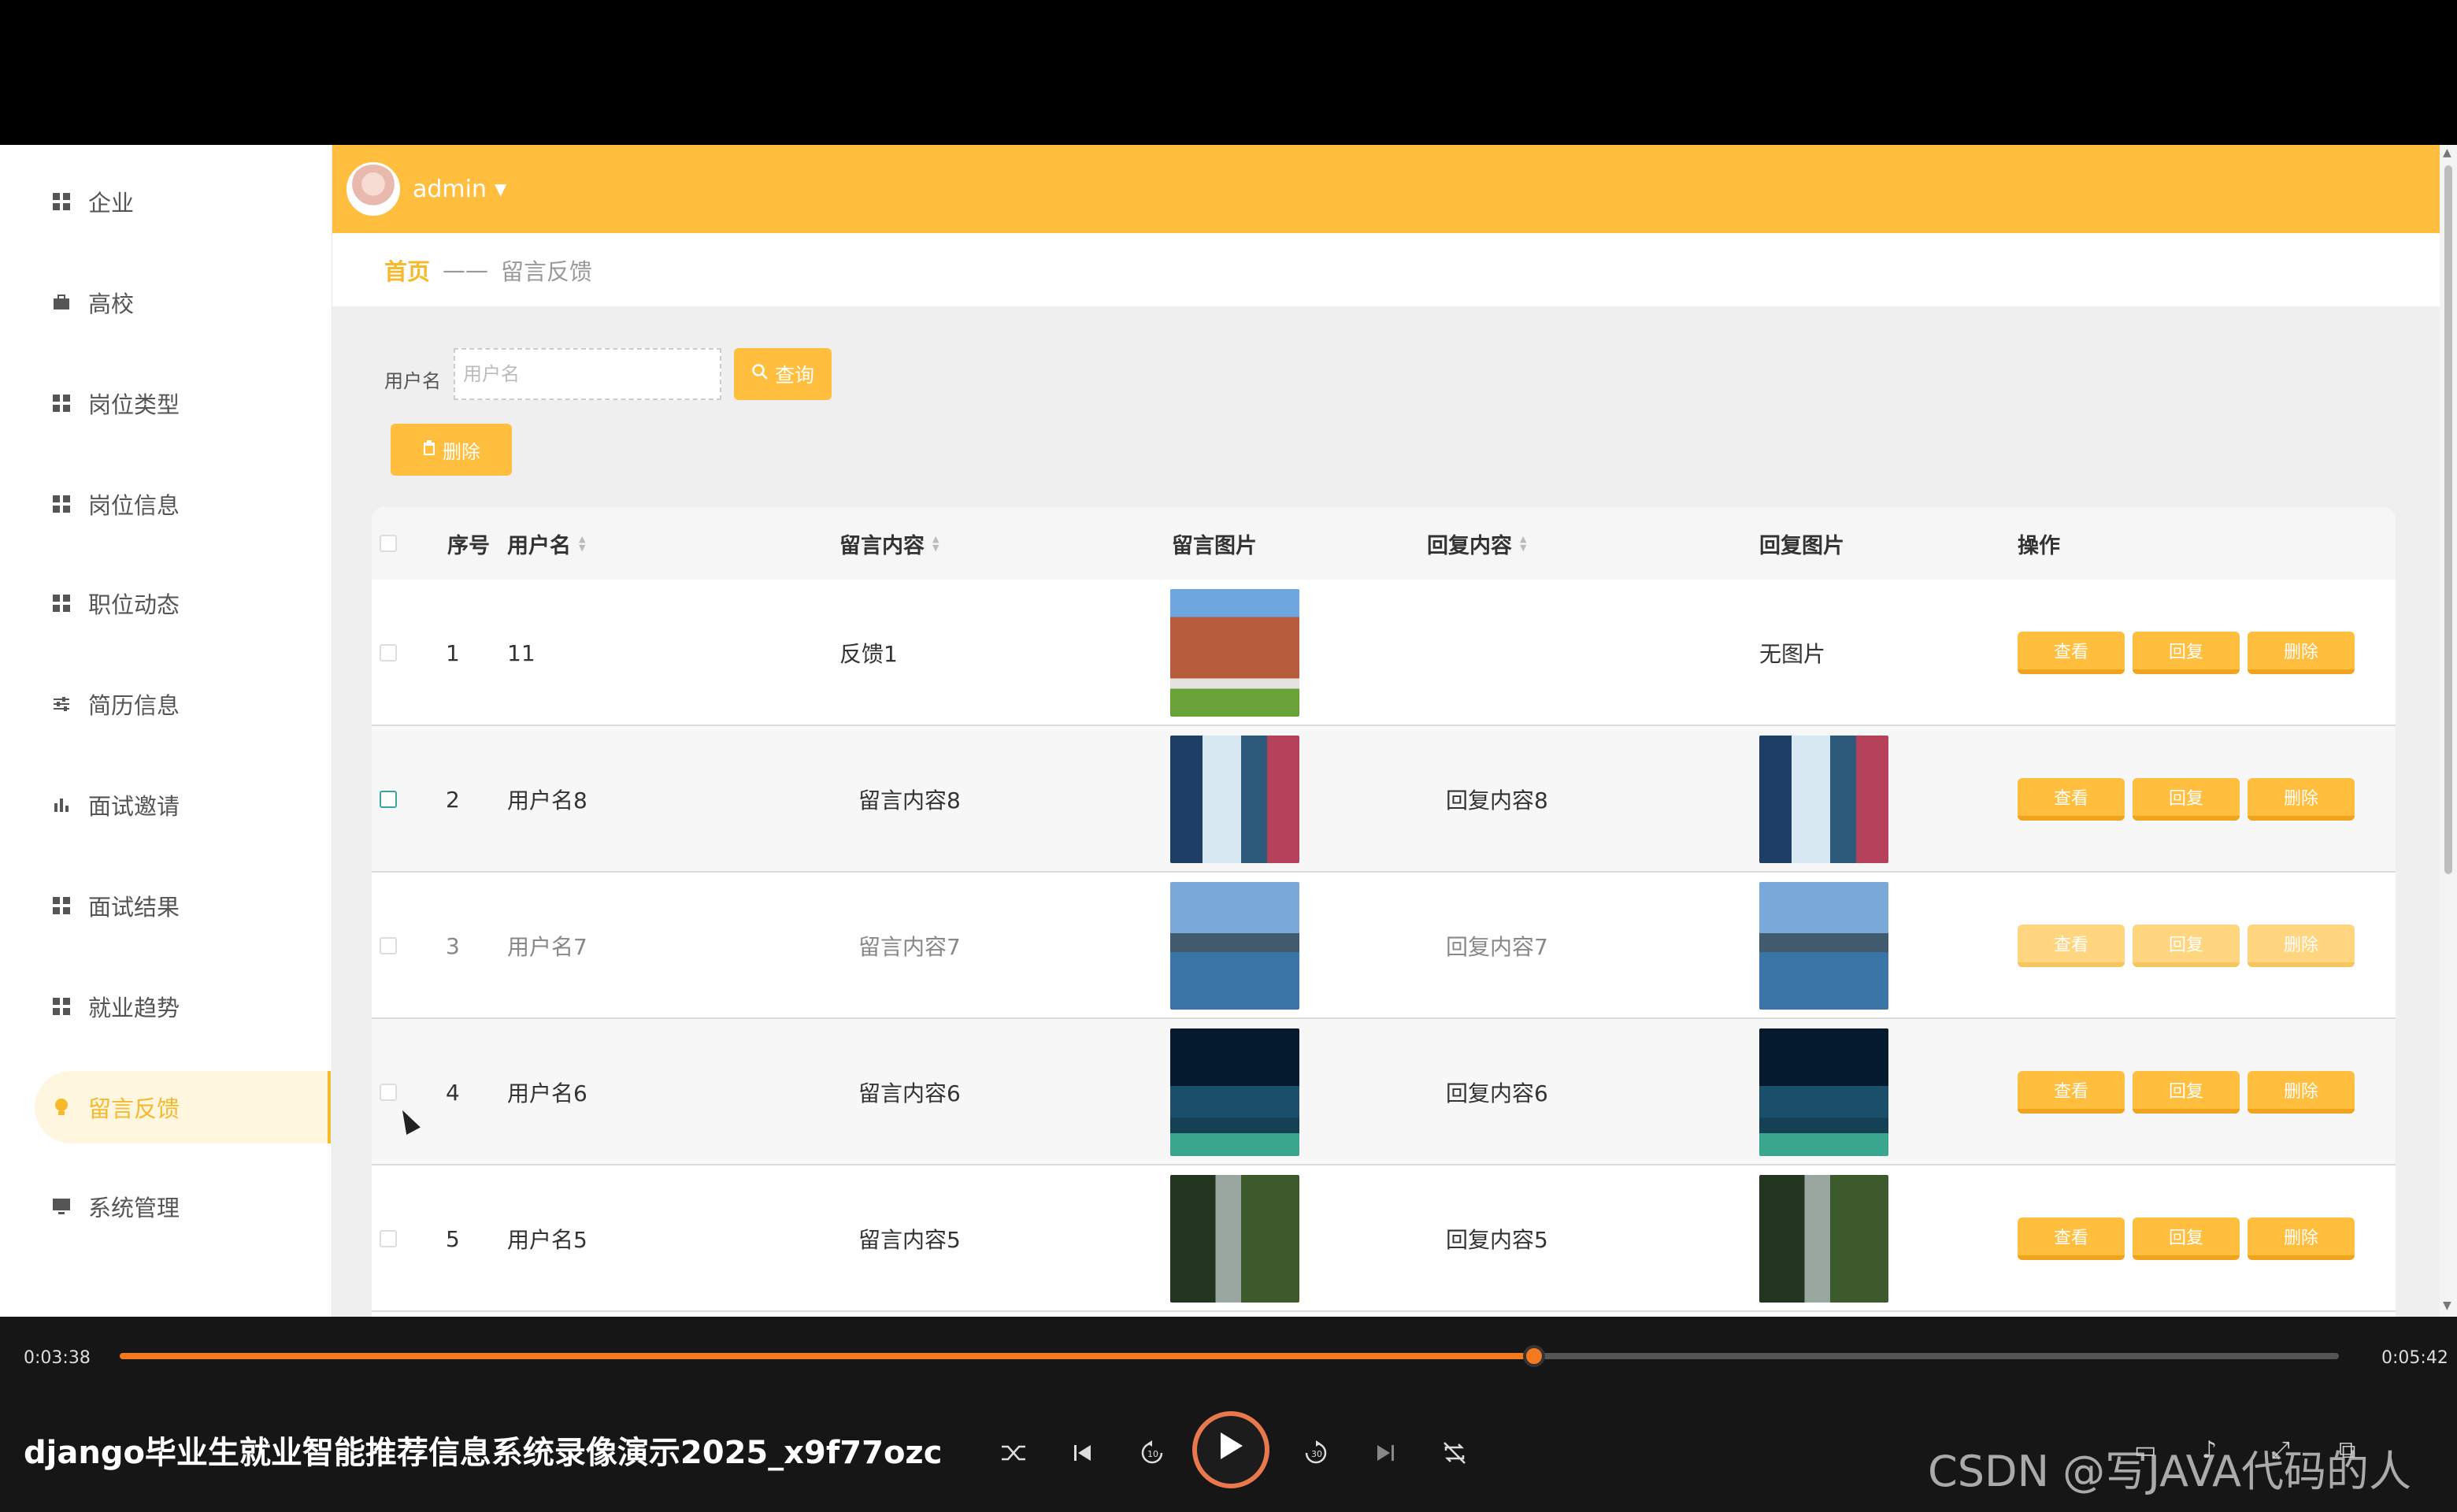  I want to click on next-icon, so click(1385, 1453).